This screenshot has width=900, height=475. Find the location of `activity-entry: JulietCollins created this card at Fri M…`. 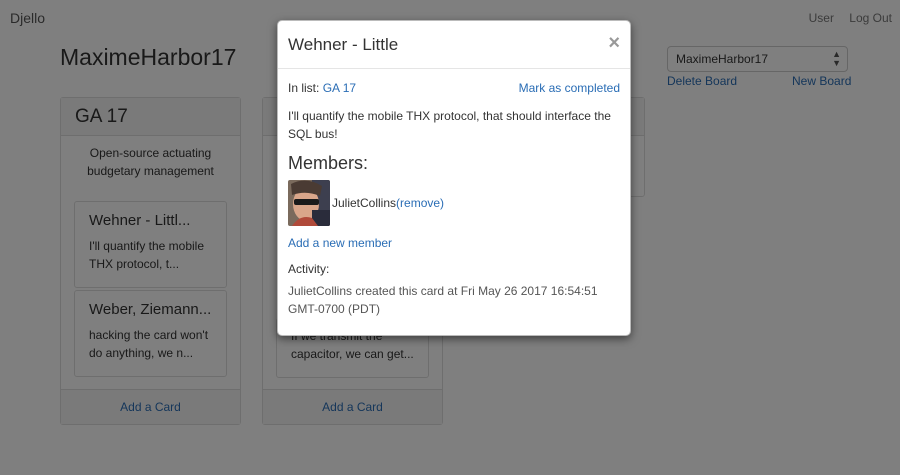

activity-entry: JulietCollins created this card at Fri M… is located at coordinates (443, 300).